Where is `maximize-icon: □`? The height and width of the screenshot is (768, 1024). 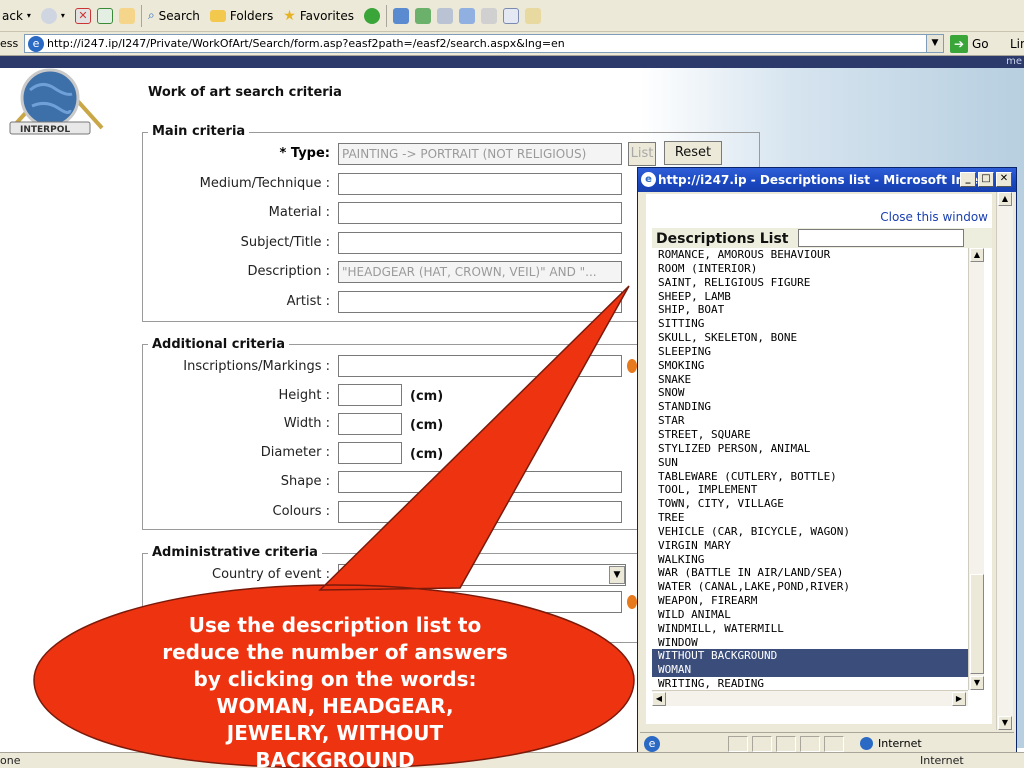
maximize-icon: □ is located at coordinates (986, 179).